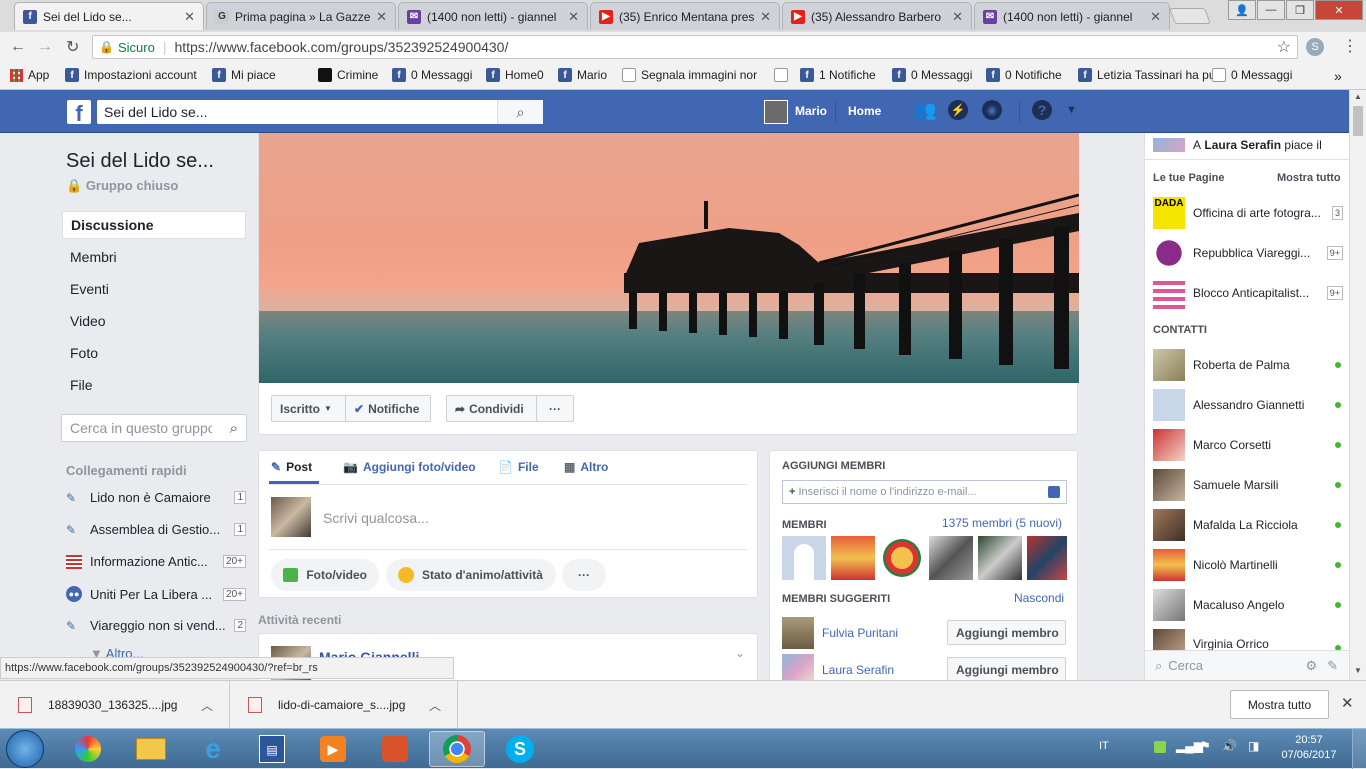  I want to click on download-item: lido-di-camaiore_s....jpg ︿, so click(344, 705).